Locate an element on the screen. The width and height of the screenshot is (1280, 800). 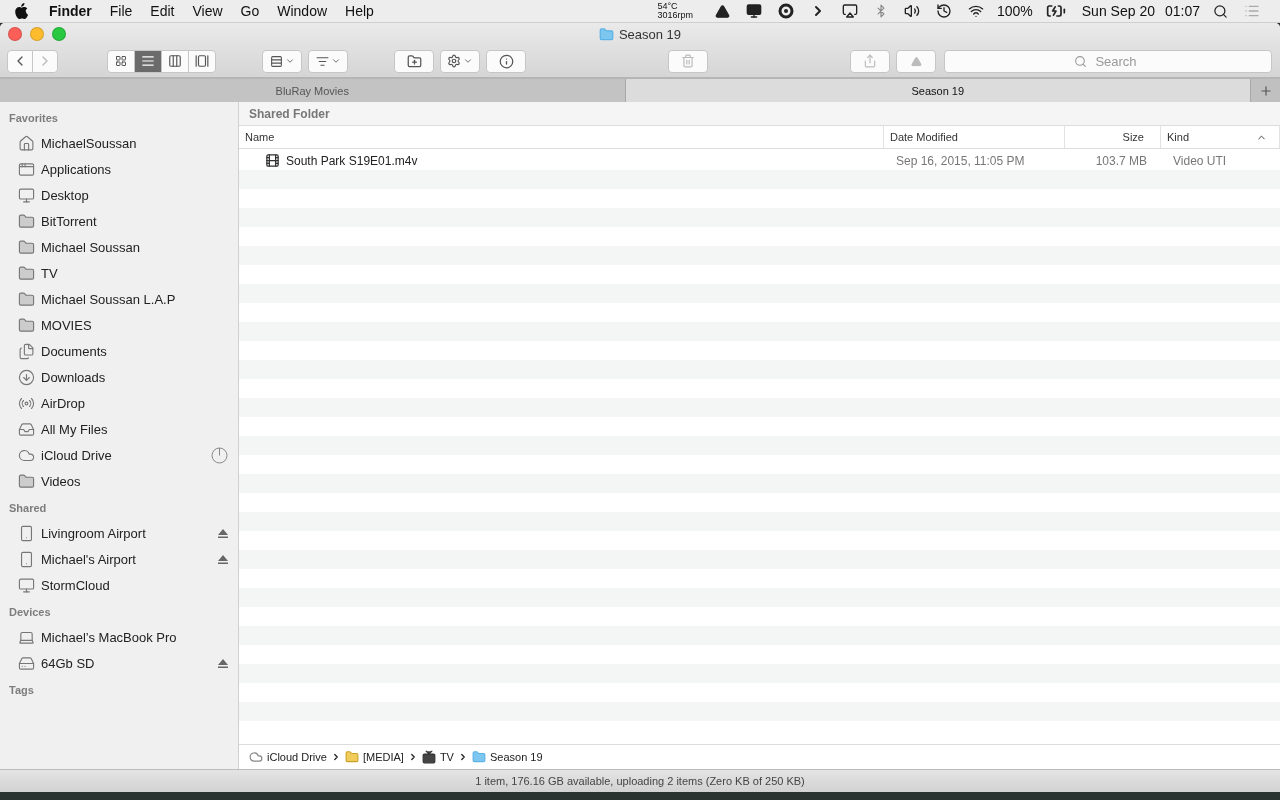
volume-icon is located at coordinates (911, 11).